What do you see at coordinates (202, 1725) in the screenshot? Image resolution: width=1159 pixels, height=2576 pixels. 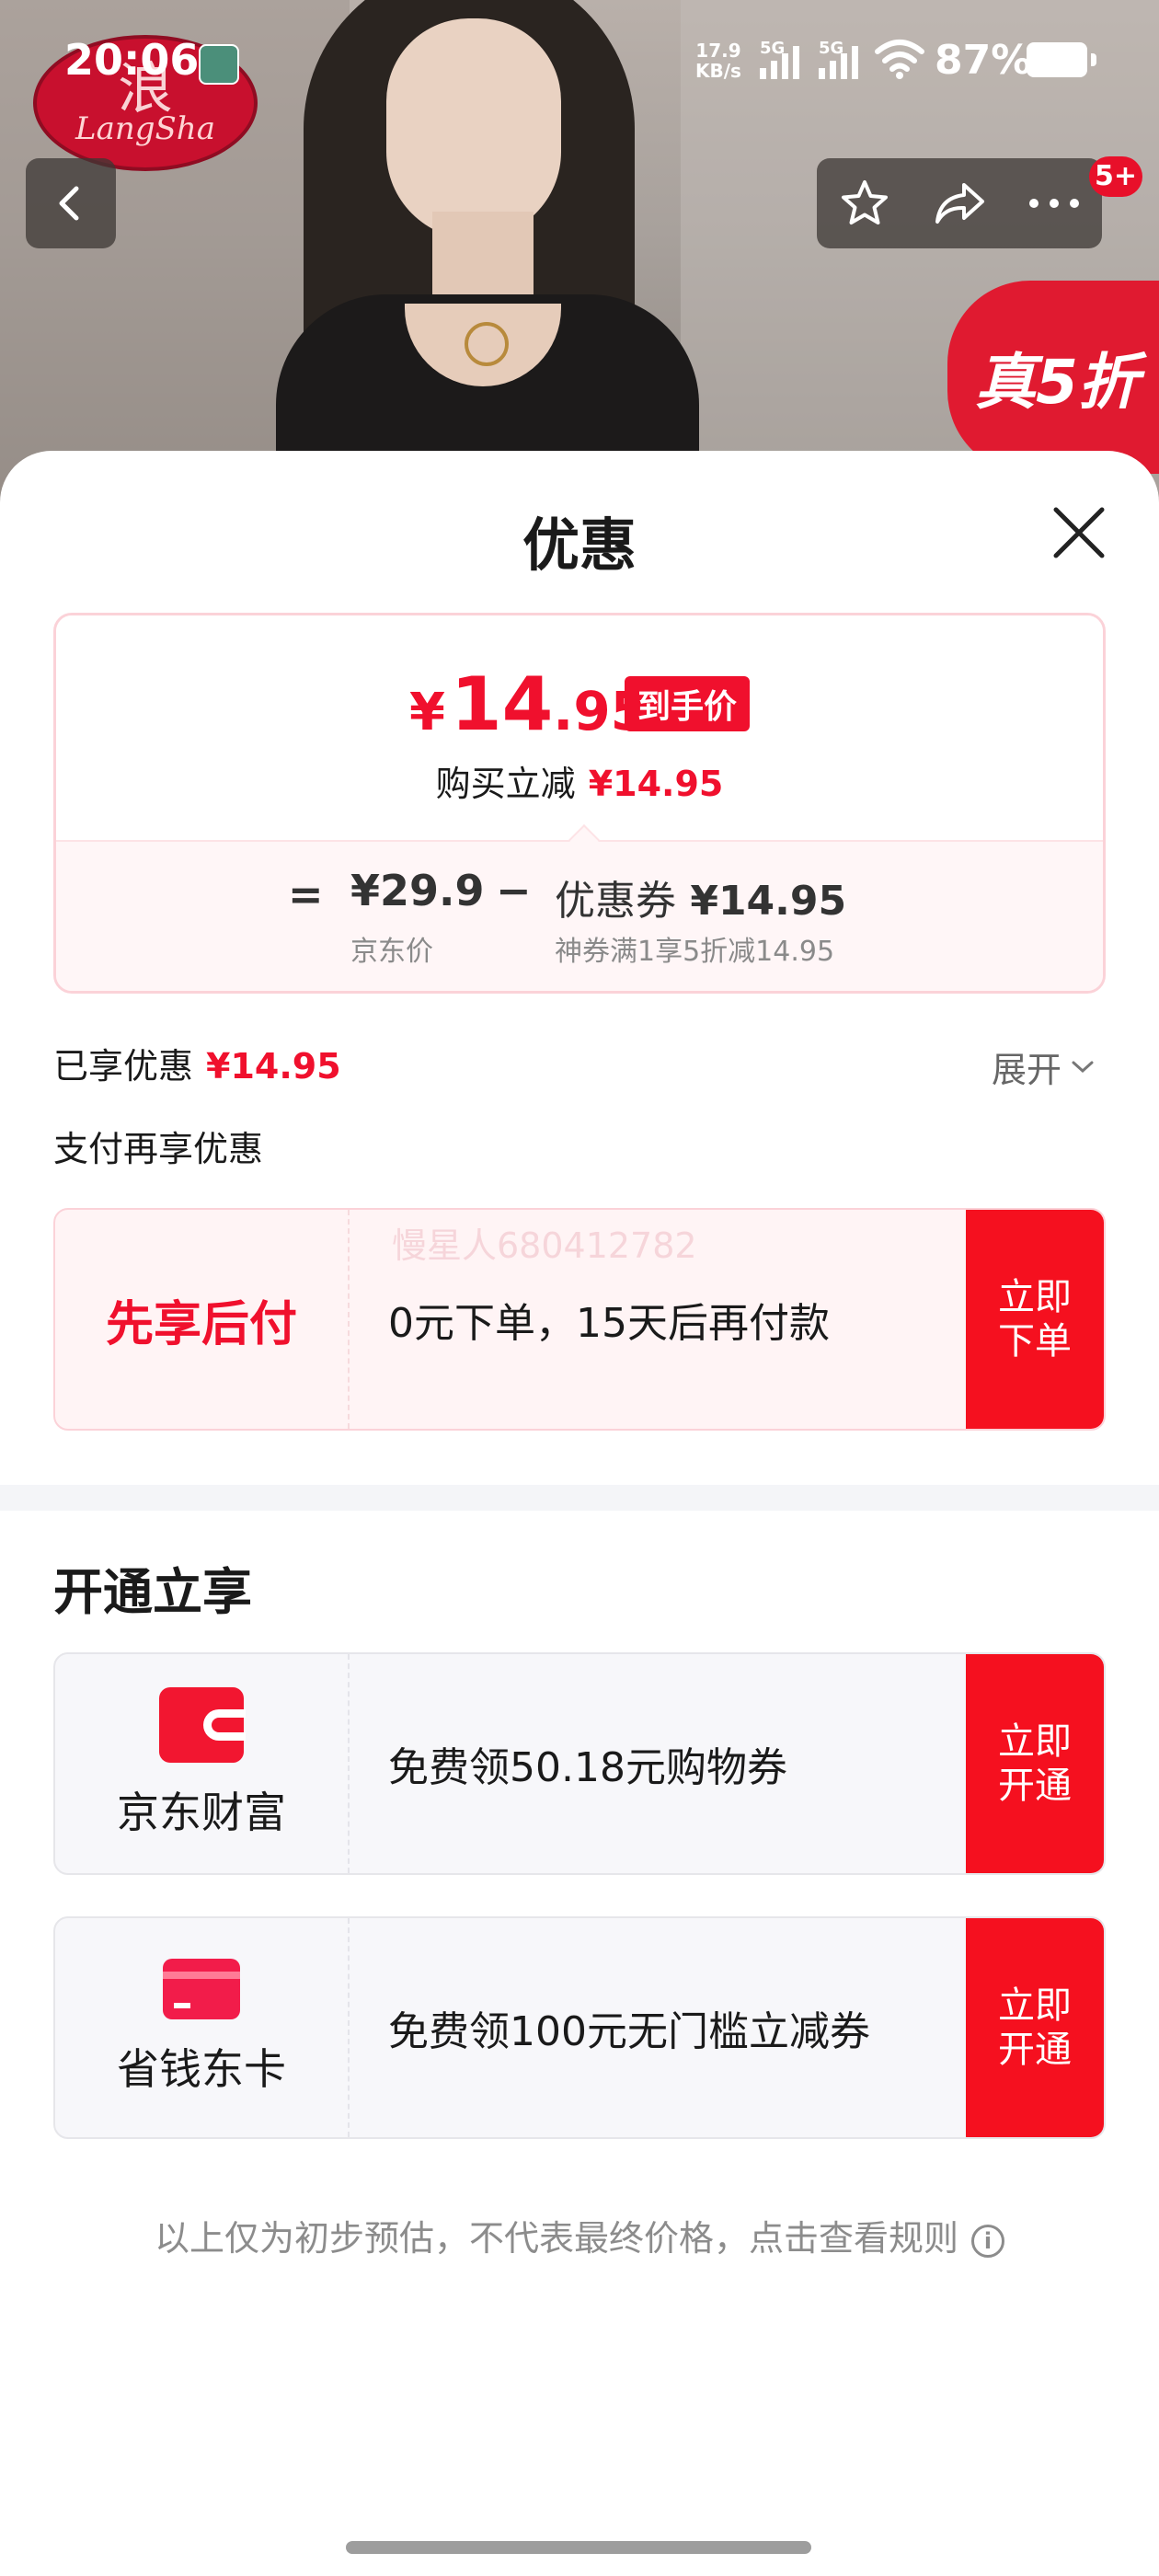 I see `wallet-icon` at bounding box center [202, 1725].